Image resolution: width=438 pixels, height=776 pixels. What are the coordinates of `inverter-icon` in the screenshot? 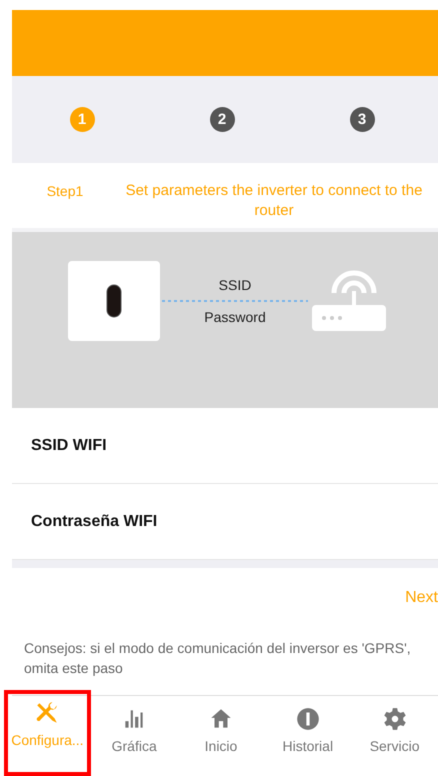 It's located at (114, 301).